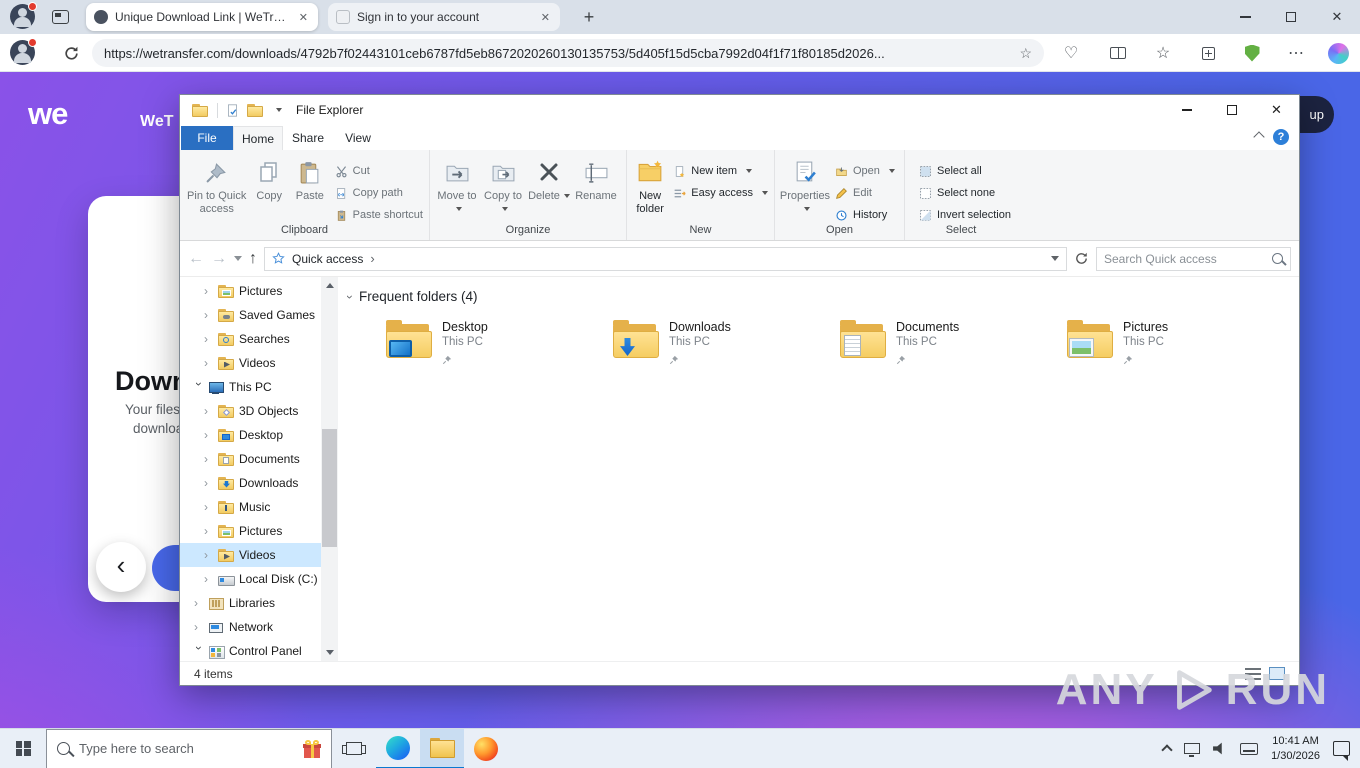 Image resolution: width=1360 pixels, height=768 pixels. I want to click on copilot-icon, so click(1338, 53).